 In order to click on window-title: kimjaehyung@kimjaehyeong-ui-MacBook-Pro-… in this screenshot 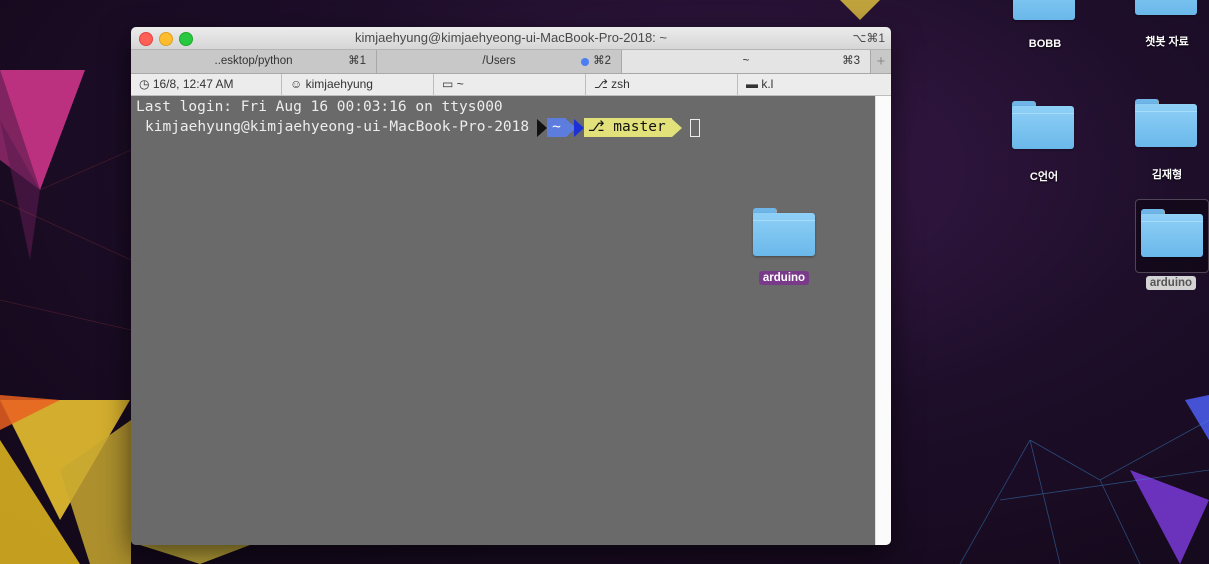, I will do `click(511, 37)`.